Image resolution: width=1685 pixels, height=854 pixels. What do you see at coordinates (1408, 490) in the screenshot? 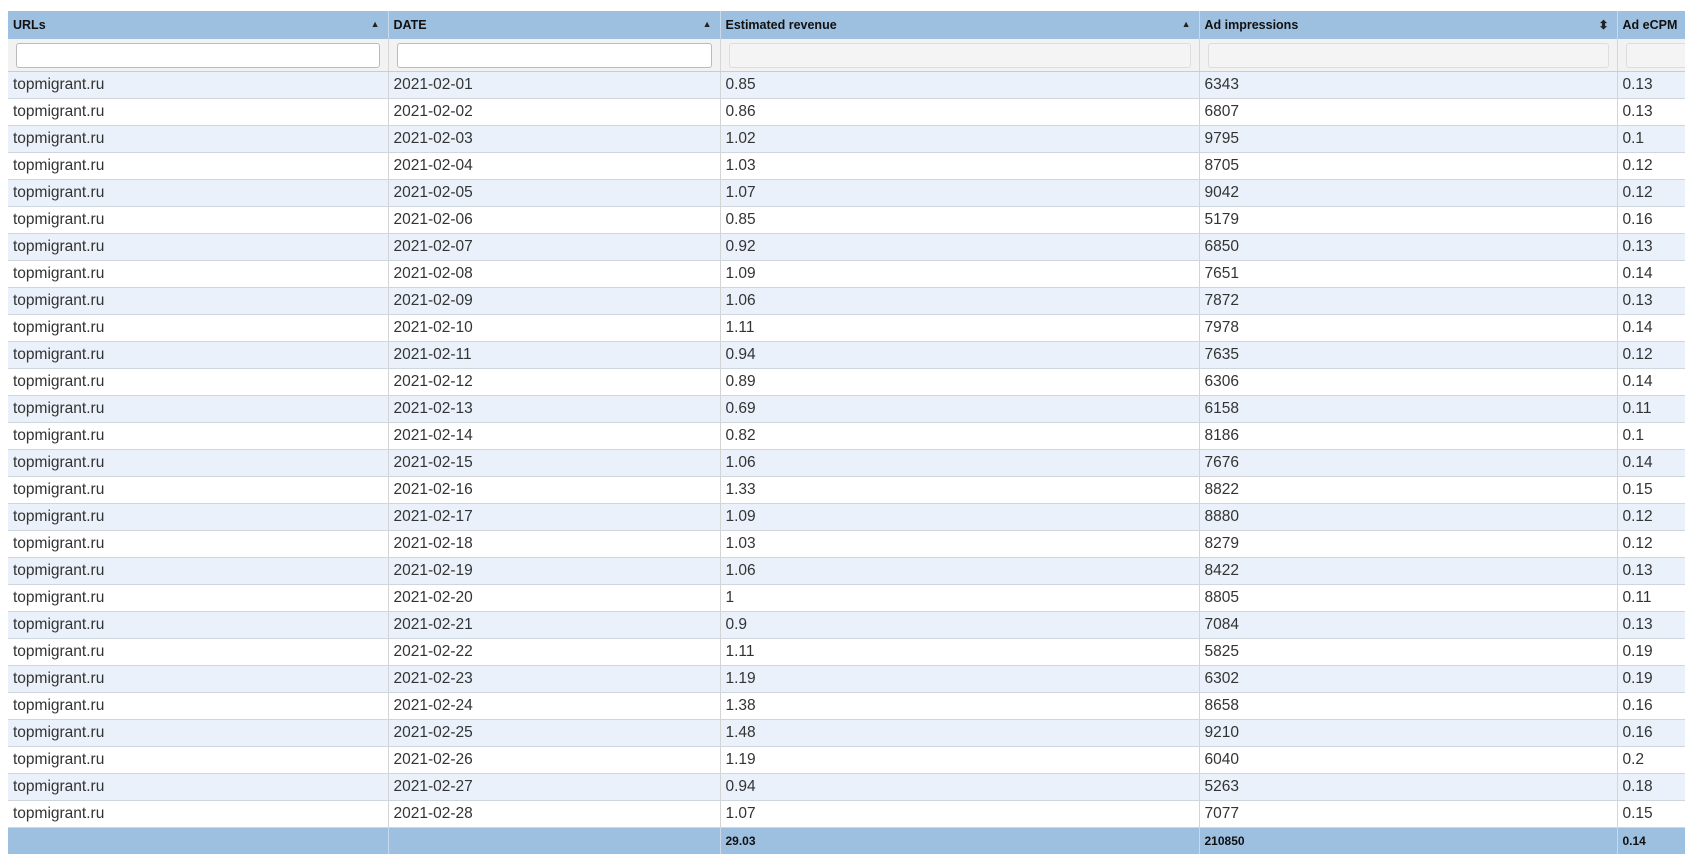
I see `cell-ad-impressions: 8822` at bounding box center [1408, 490].